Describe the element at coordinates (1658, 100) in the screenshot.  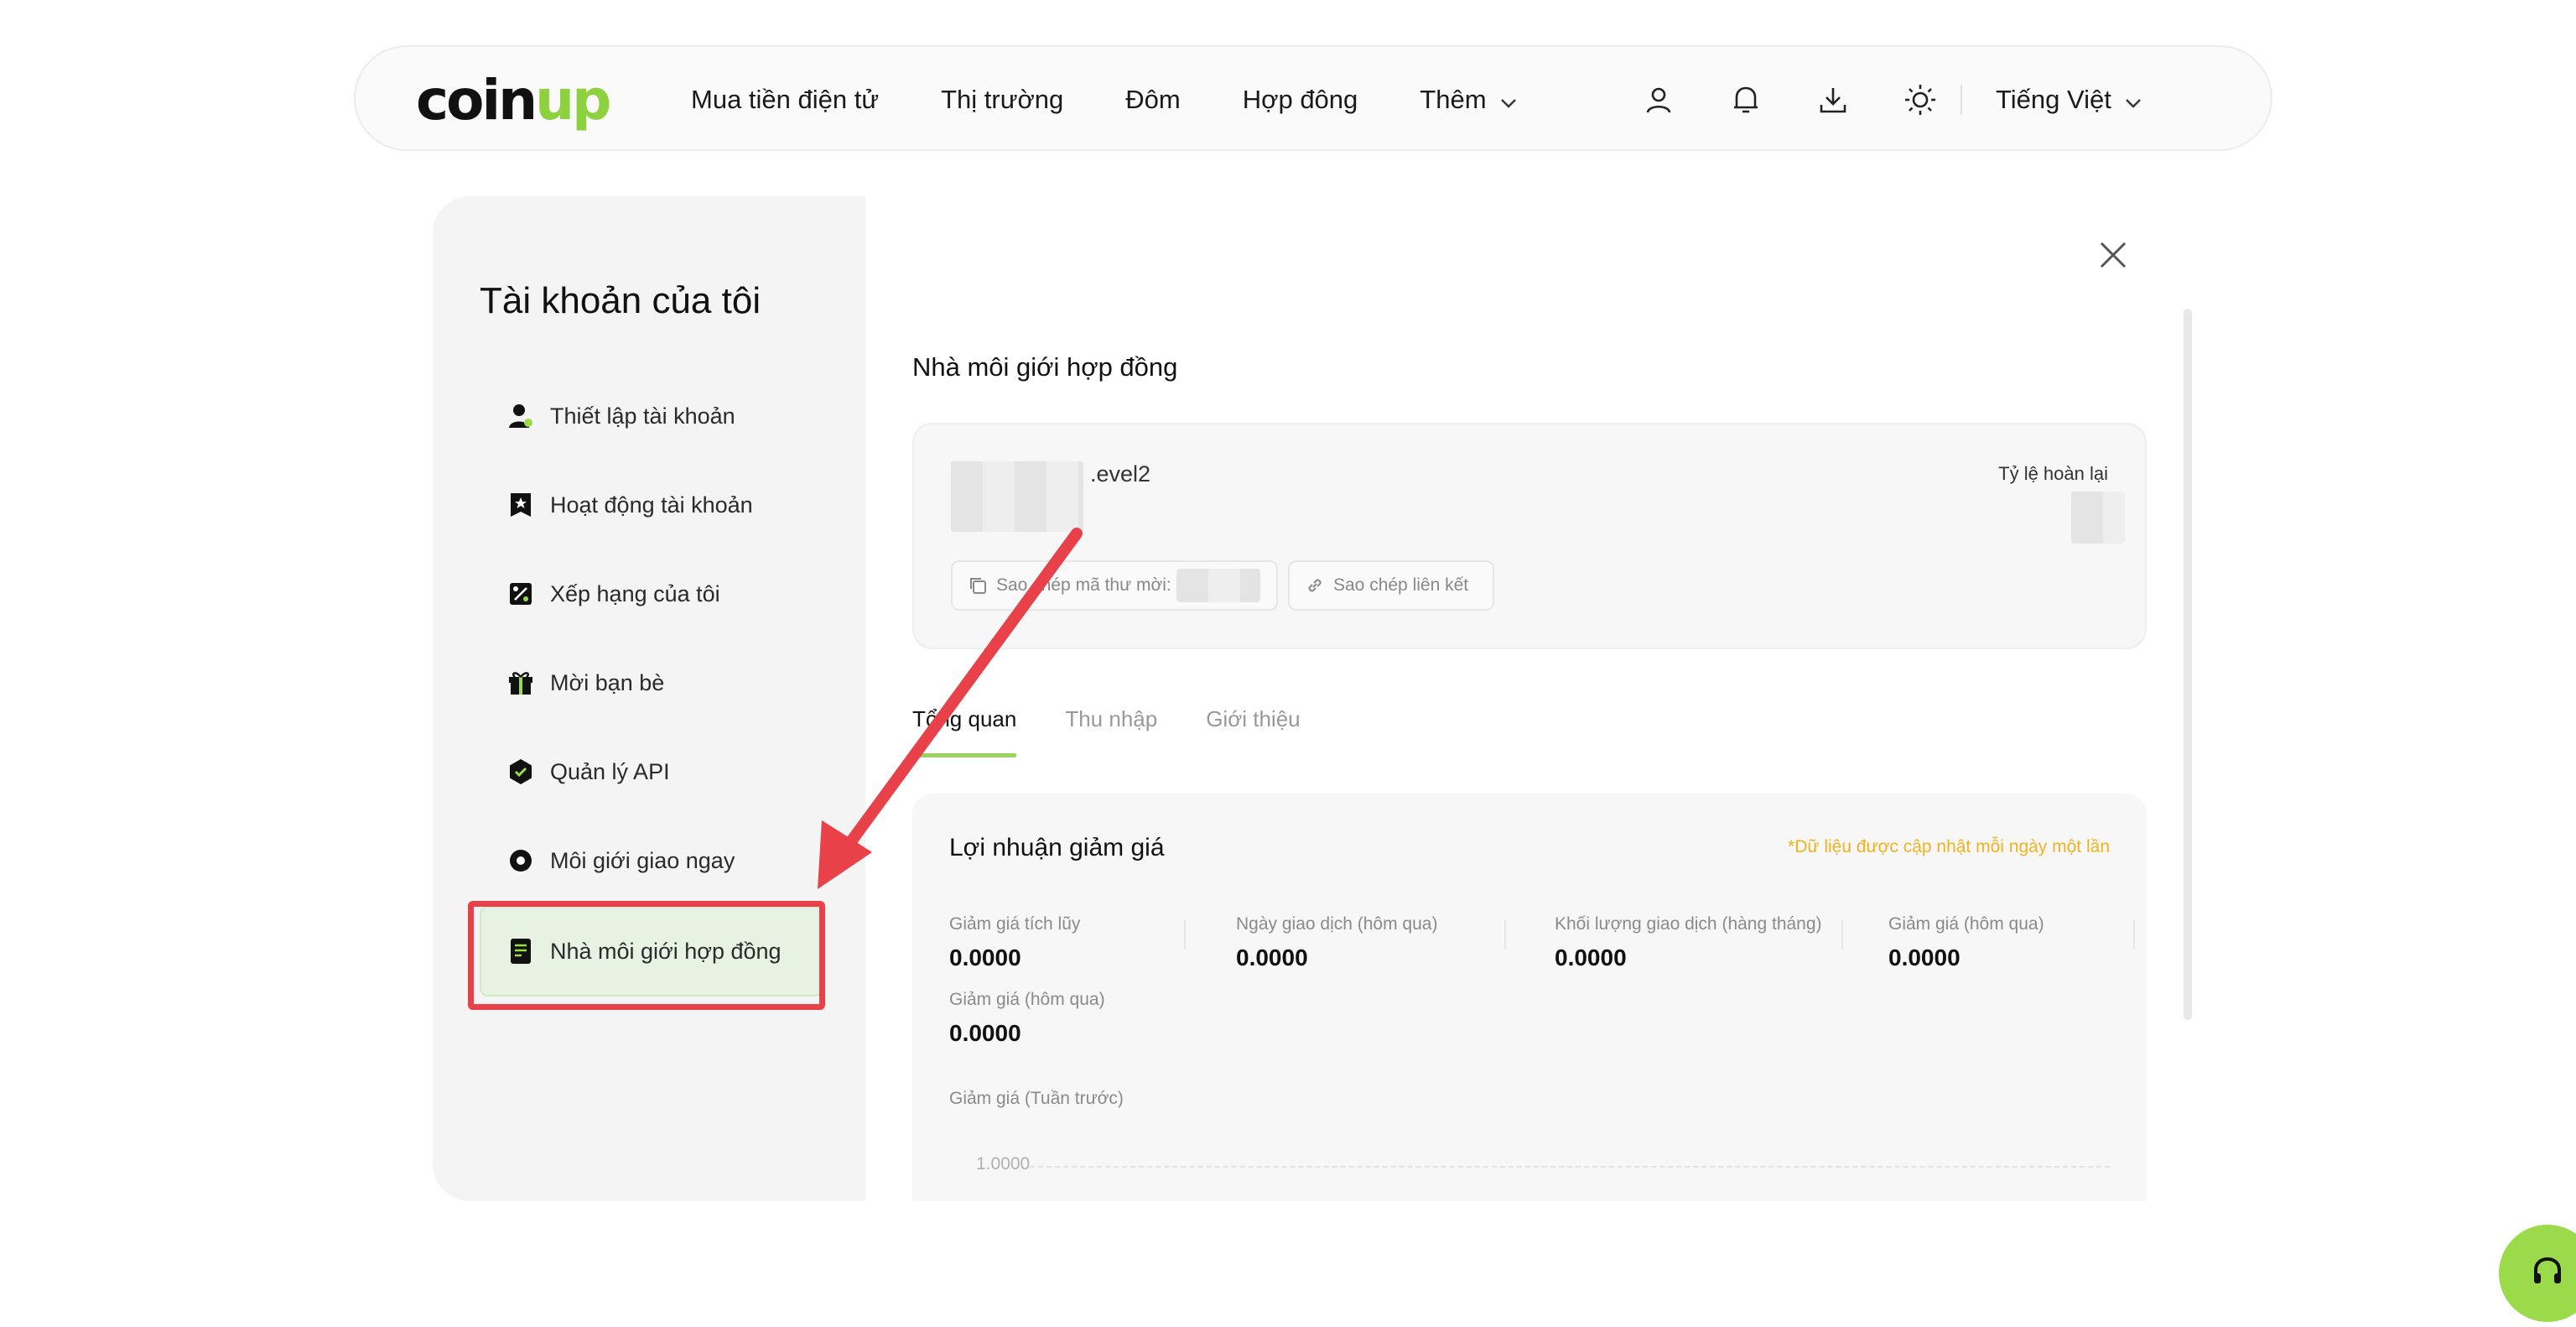
I see `user-icon` at that location.